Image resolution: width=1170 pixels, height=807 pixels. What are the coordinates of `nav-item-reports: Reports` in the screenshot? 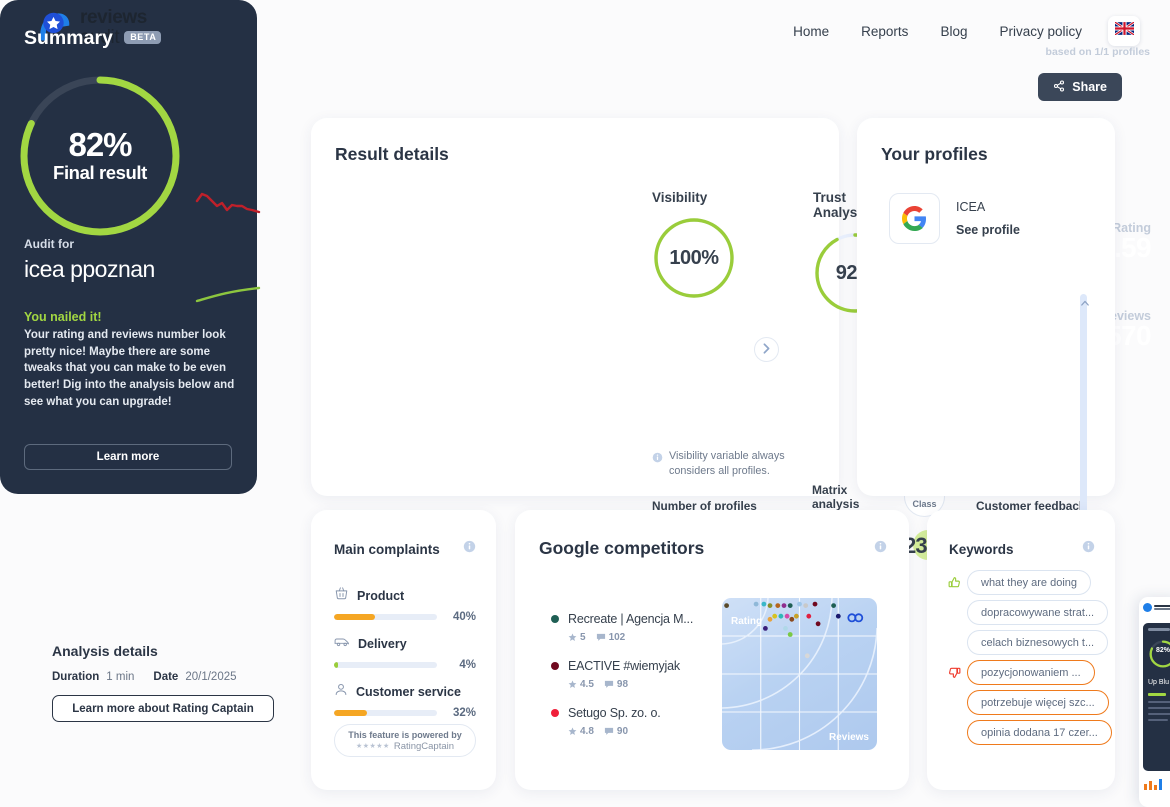 It's located at (884, 31).